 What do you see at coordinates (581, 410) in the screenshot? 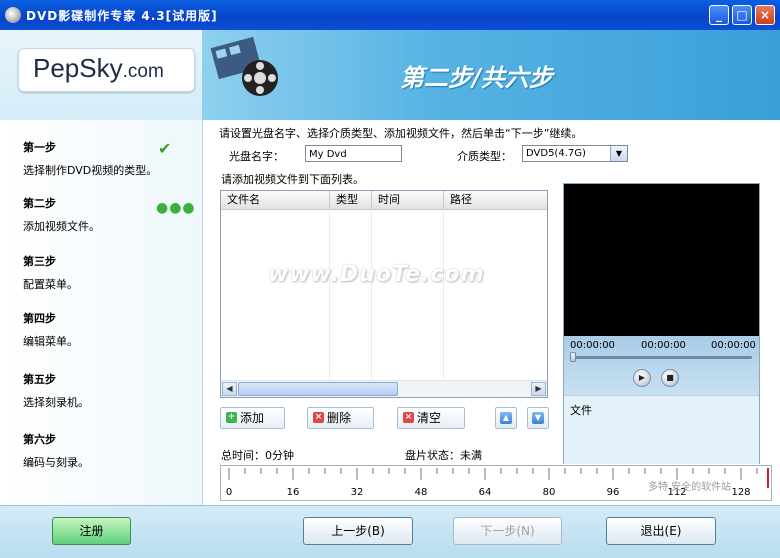
I see `file-info-label: 文件` at bounding box center [581, 410].